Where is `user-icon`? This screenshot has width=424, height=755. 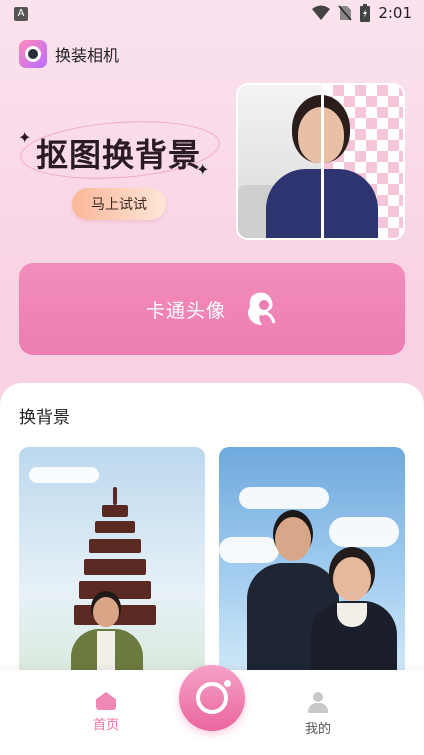 user-icon is located at coordinates (318, 703).